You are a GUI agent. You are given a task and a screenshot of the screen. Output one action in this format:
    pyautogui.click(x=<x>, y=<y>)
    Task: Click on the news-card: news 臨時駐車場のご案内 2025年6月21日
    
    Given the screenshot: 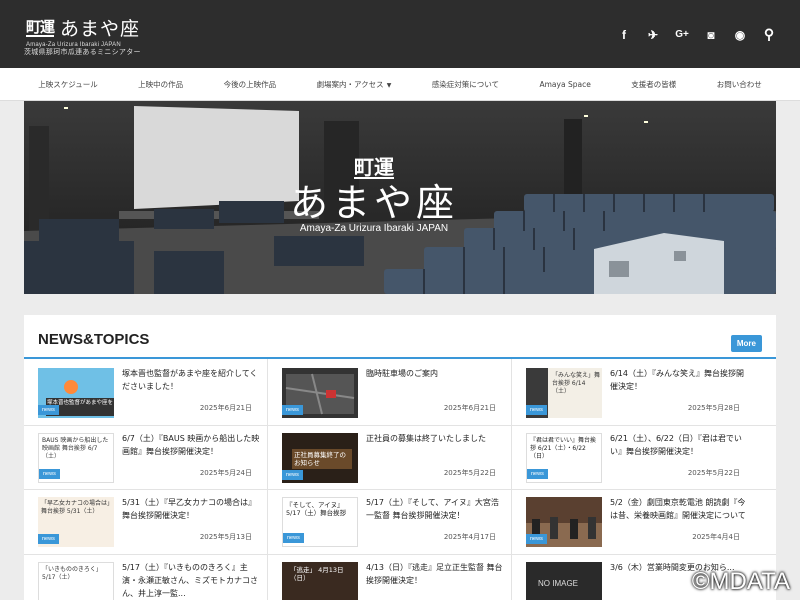 What is the action you would take?
    pyautogui.click(x=389, y=393)
    